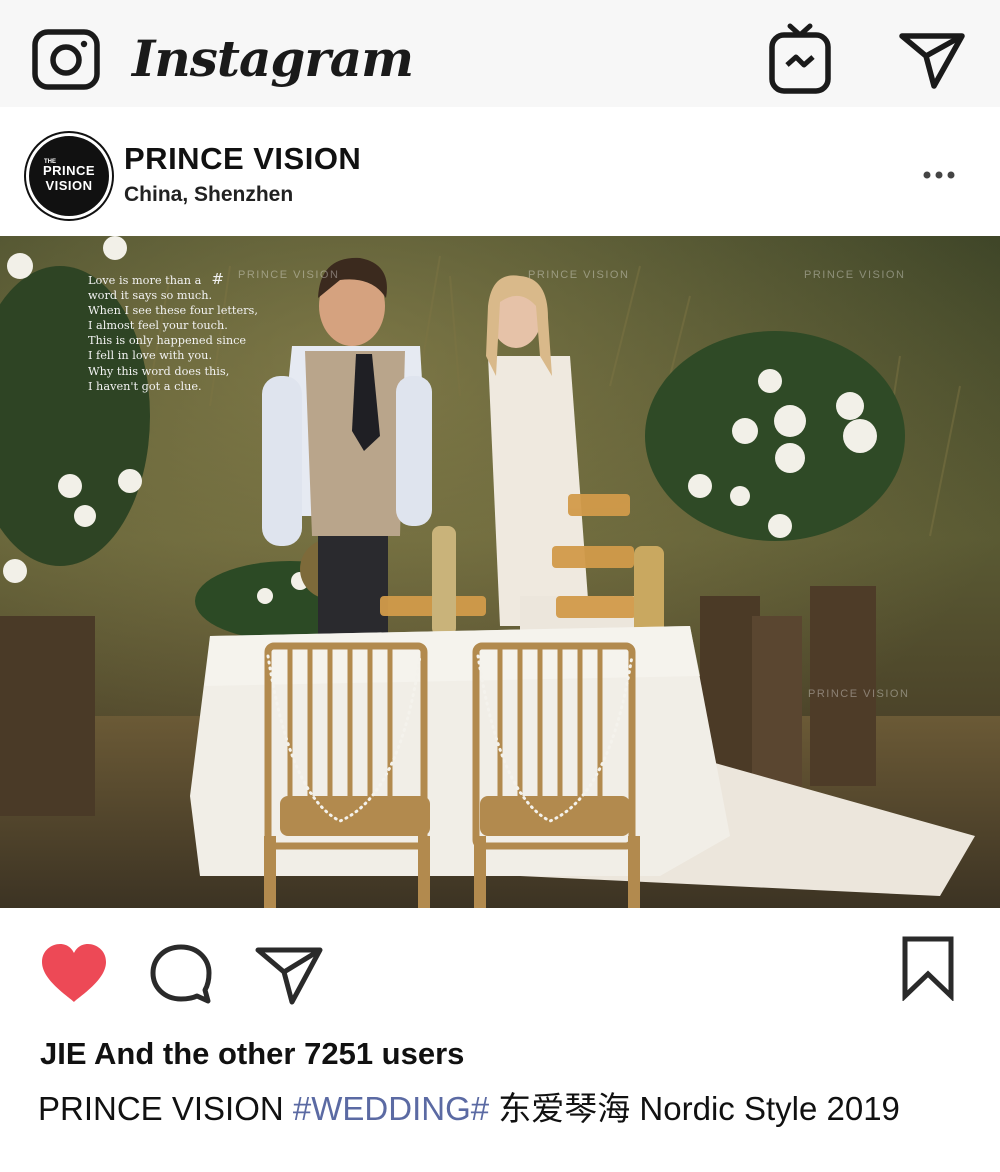 This screenshot has height=1172, width=1000. What do you see at coordinates (69, 185) in the screenshot?
I see `avatar-text-line2: VISION` at bounding box center [69, 185].